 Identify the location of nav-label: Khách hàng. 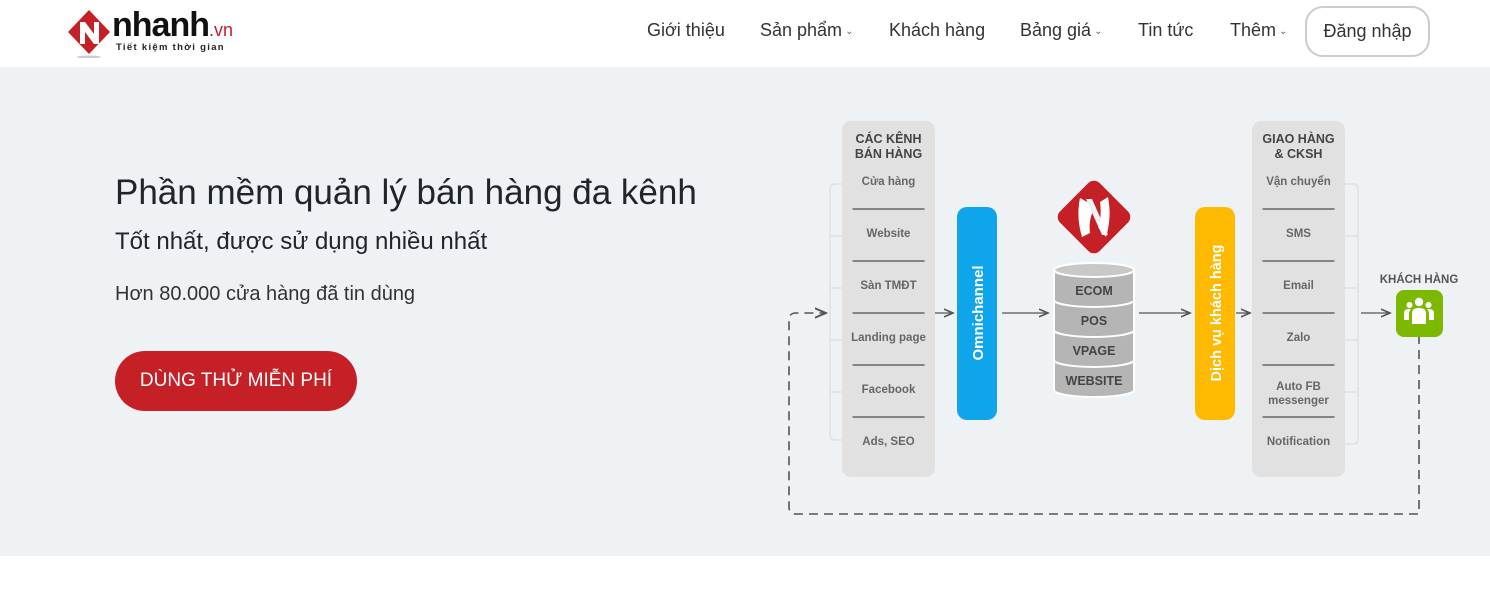
(937, 30).